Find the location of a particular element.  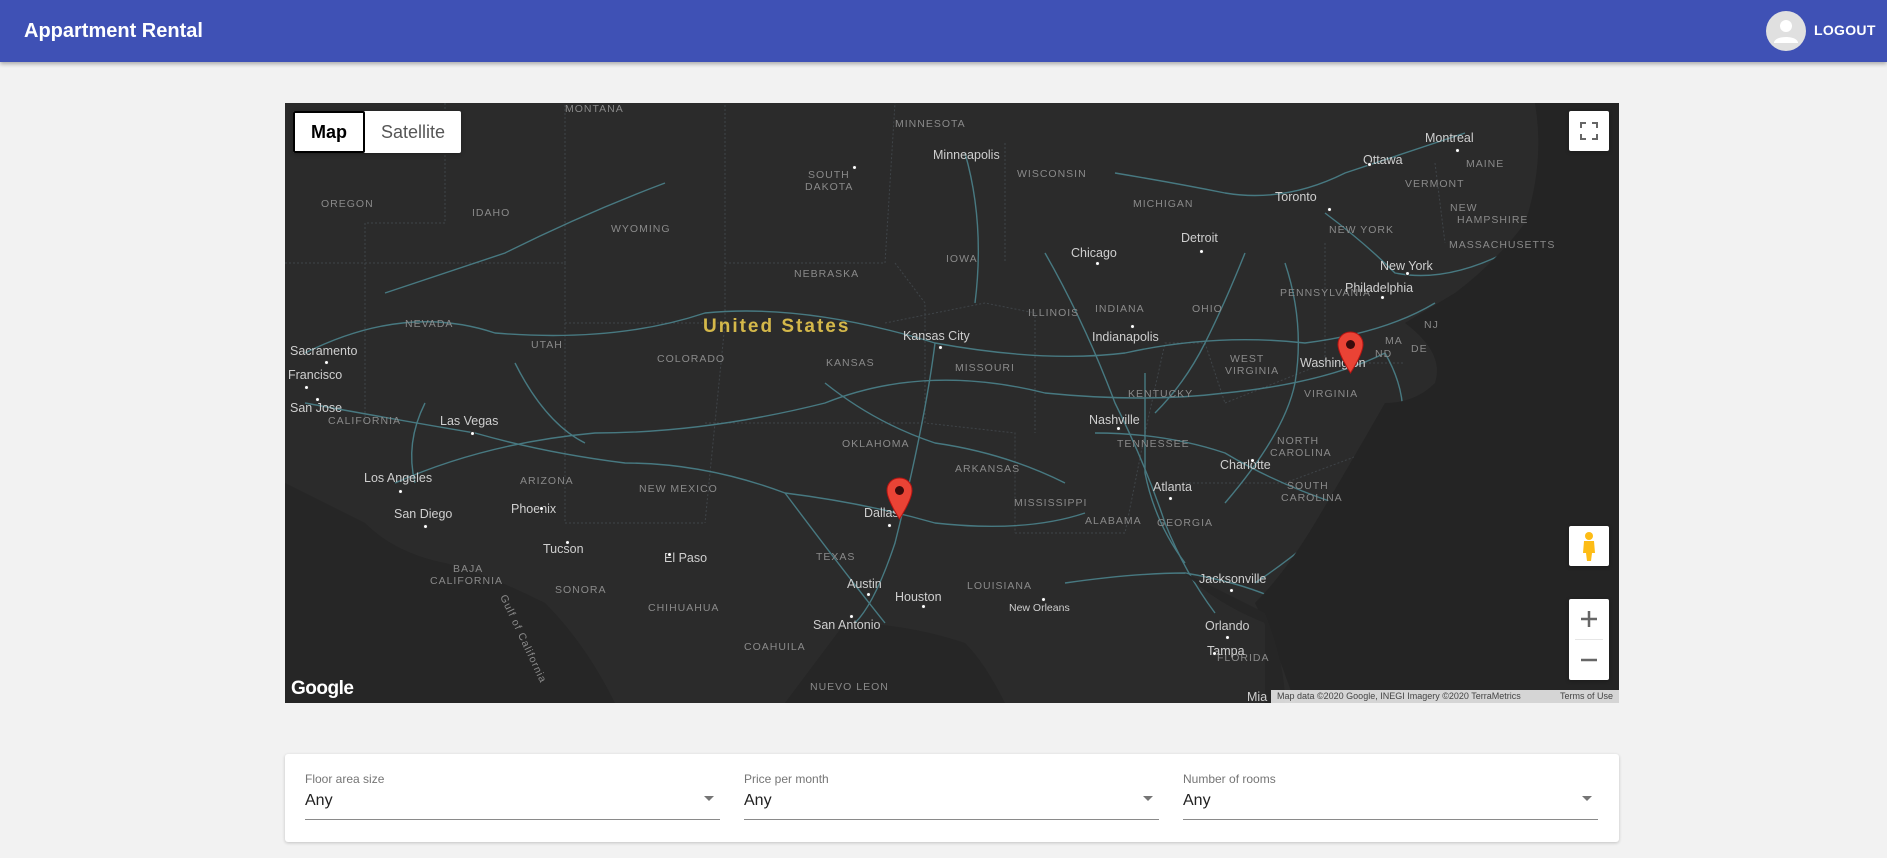

city-label-las-vegas: Las Vegas is located at coordinates (469, 421).